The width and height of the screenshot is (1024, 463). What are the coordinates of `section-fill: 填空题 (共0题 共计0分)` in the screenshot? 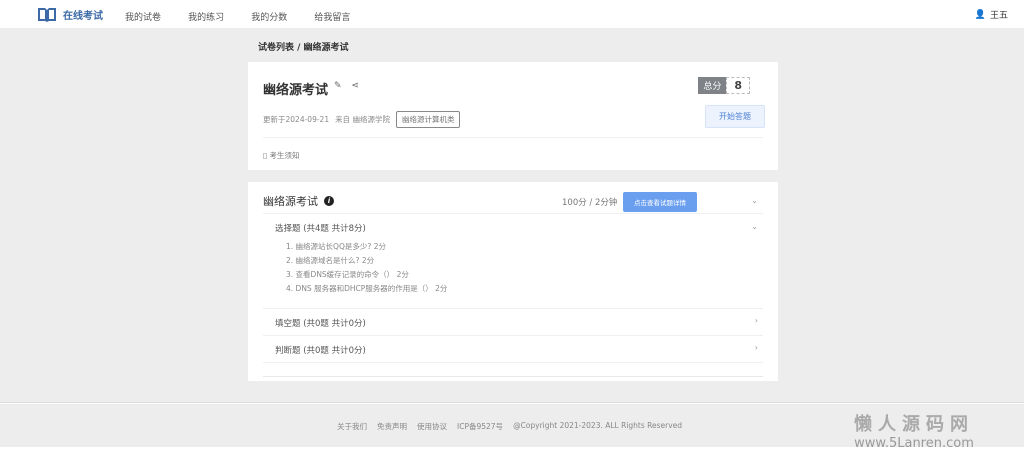 It's located at (320, 323).